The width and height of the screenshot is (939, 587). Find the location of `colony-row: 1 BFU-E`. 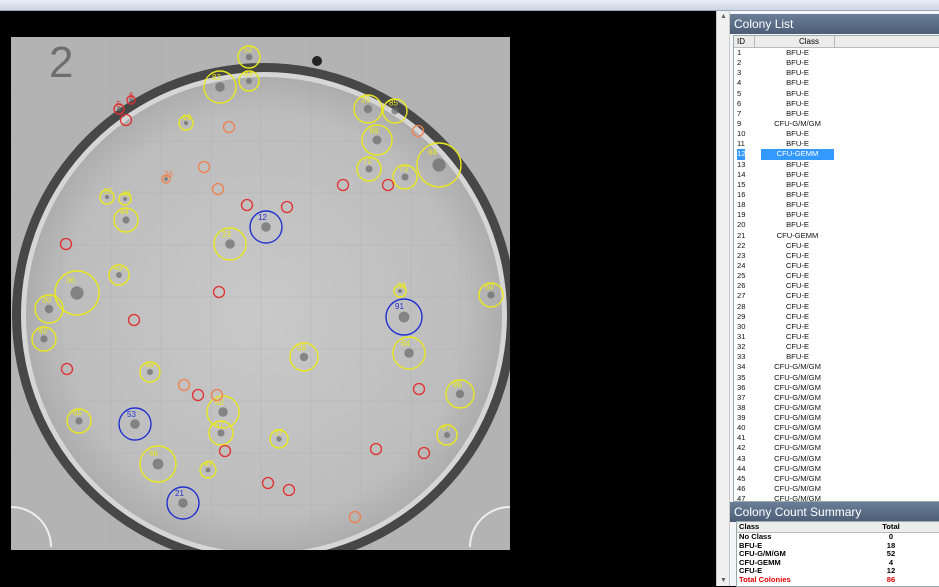

colony-row: 1 BFU-E is located at coordinates (836, 53).